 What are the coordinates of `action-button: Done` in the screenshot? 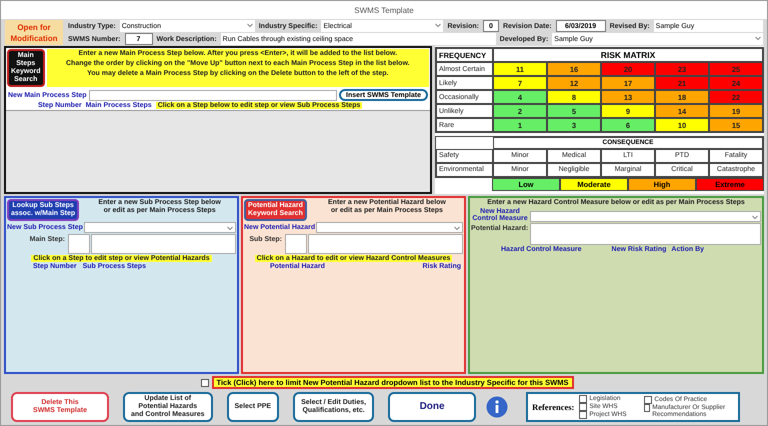 It's located at (432, 407).